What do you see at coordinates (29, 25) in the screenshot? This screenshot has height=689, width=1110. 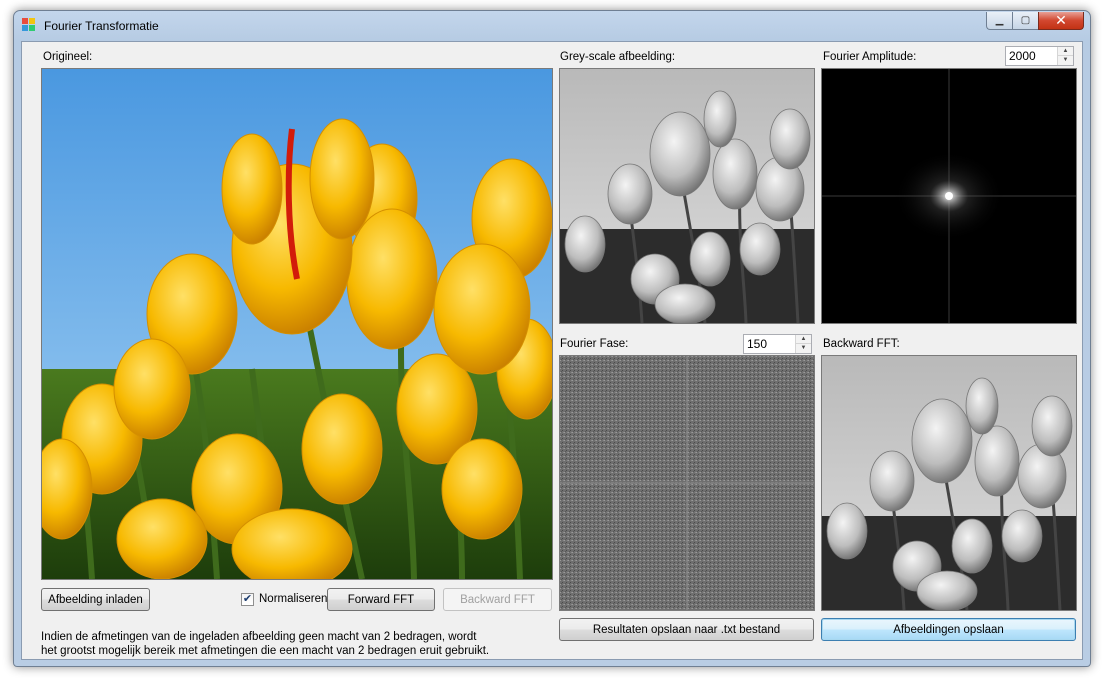 I see `app-icon` at bounding box center [29, 25].